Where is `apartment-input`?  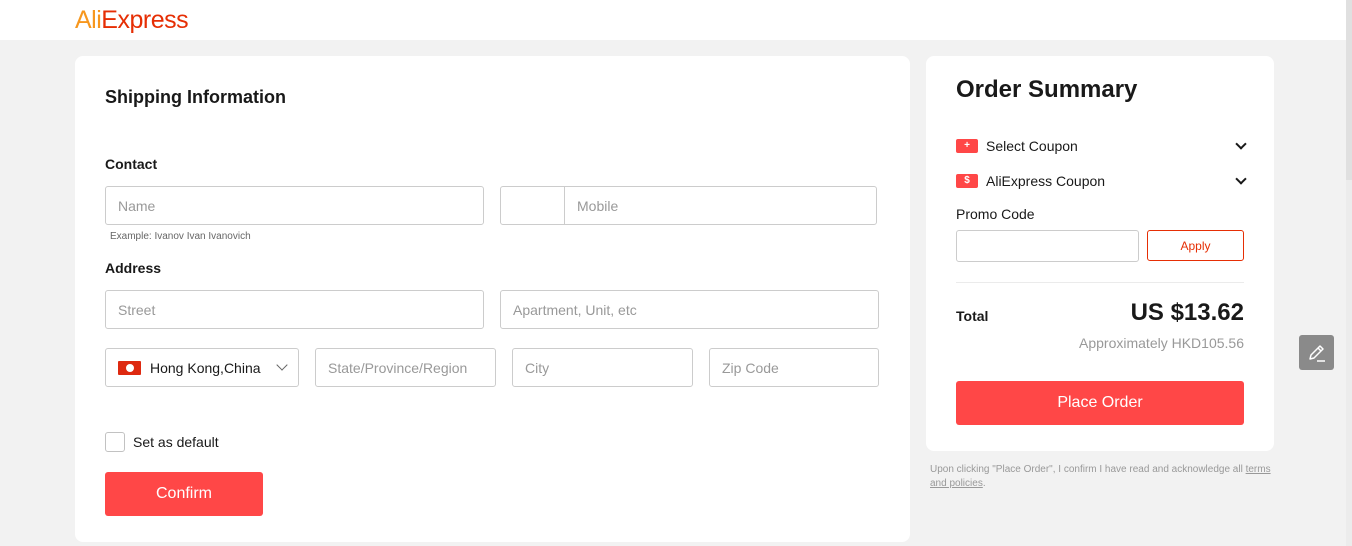
apartment-input is located at coordinates (689, 309).